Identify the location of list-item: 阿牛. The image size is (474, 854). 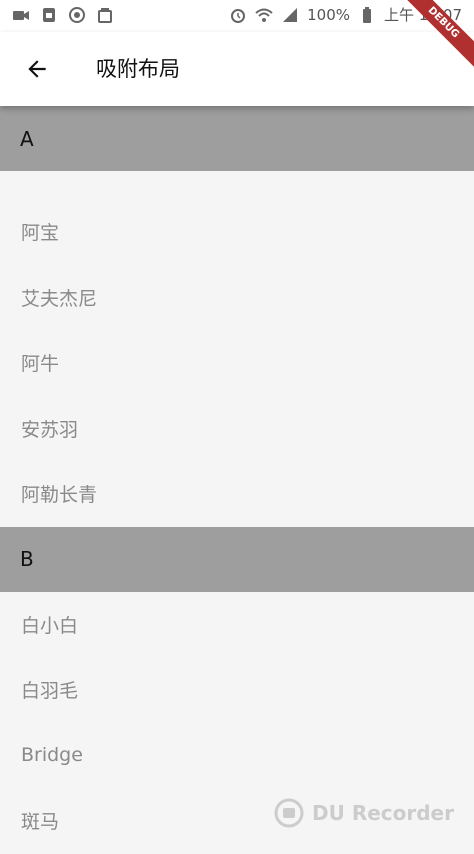
(237, 363).